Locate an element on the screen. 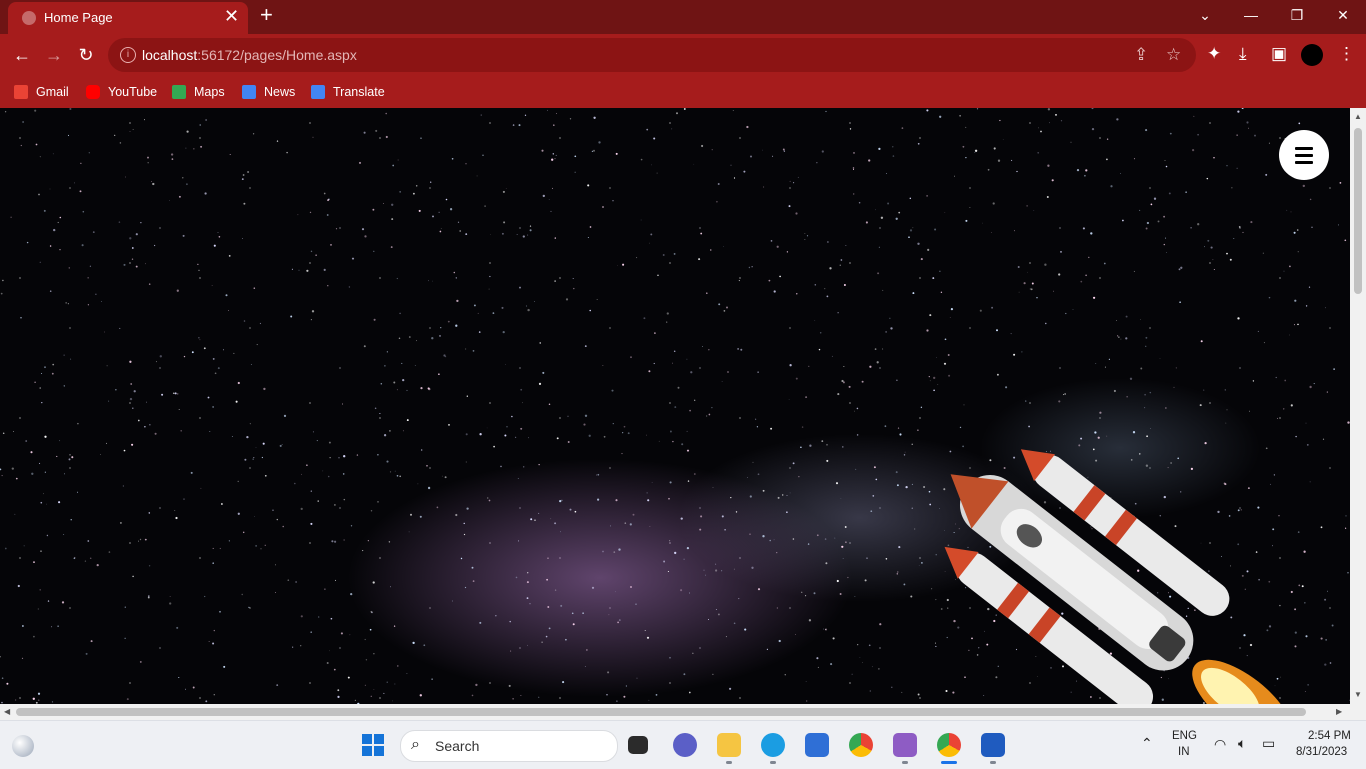  new-tab-icon: + is located at coordinates (266, 15).